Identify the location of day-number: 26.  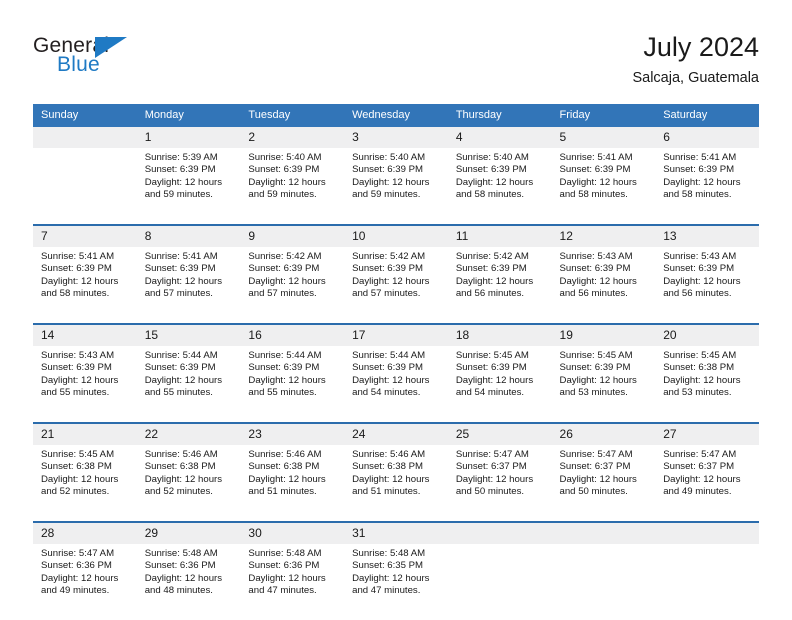
(603, 433).